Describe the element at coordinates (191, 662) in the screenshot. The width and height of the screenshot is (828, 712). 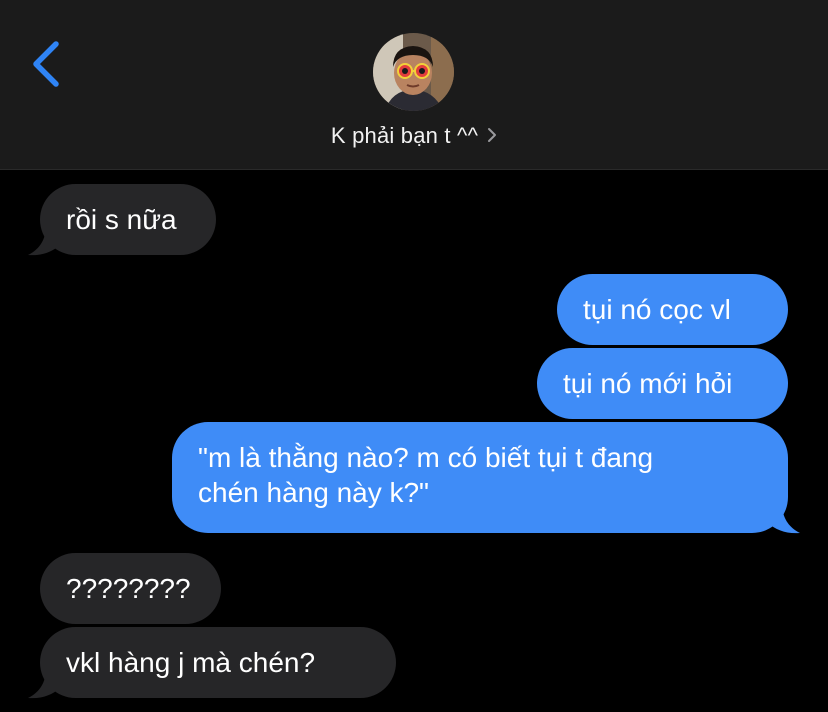
I see `message-text: vkl hàng j mà chén?` at that location.